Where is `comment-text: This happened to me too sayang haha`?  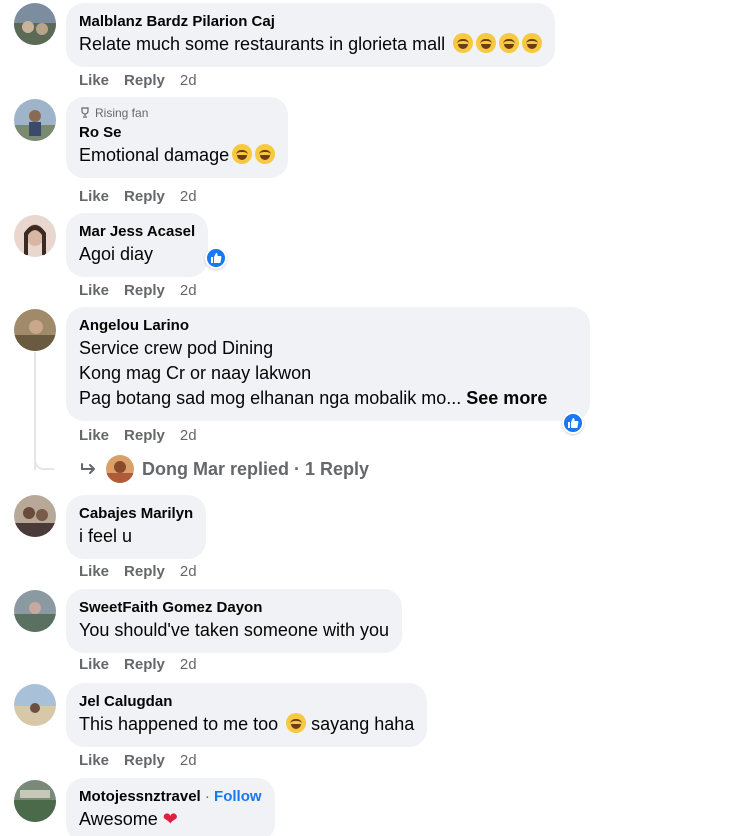
comment-text: This happened to me too sayang haha is located at coordinates (246, 724).